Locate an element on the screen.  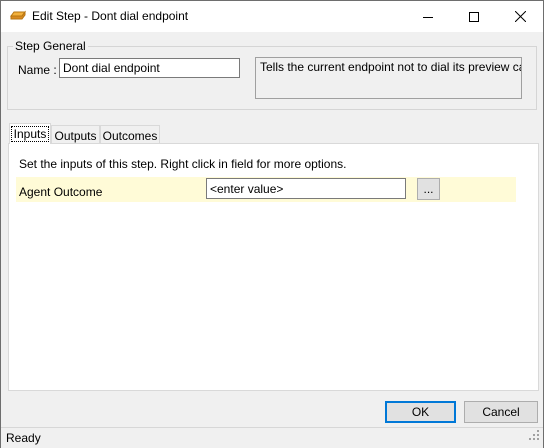
agent-outcome-input is located at coordinates (306, 188).